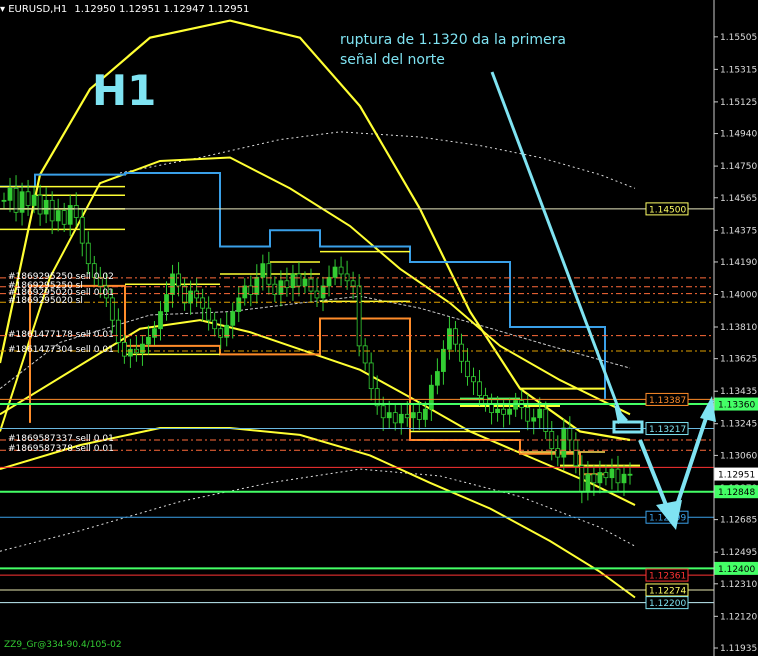 This screenshot has height=656, width=758. Describe the element at coordinates (61, 439) in the screenshot. I see `order-label: #1869587337 sell 0.01` at that location.